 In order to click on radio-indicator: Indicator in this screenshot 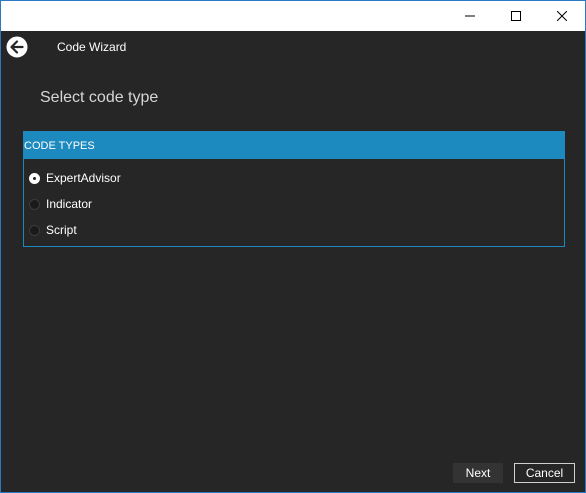, I will do `click(60, 204)`.